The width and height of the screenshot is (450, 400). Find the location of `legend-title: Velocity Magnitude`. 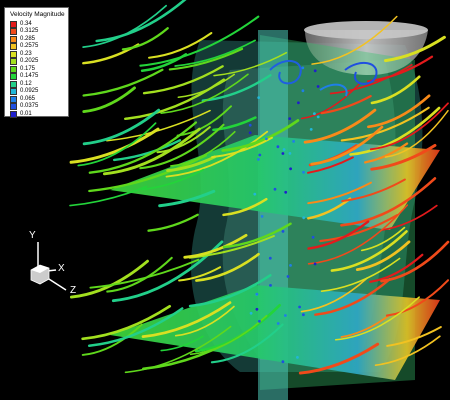

legend-title: Velocity Magnitude is located at coordinates (37, 14).